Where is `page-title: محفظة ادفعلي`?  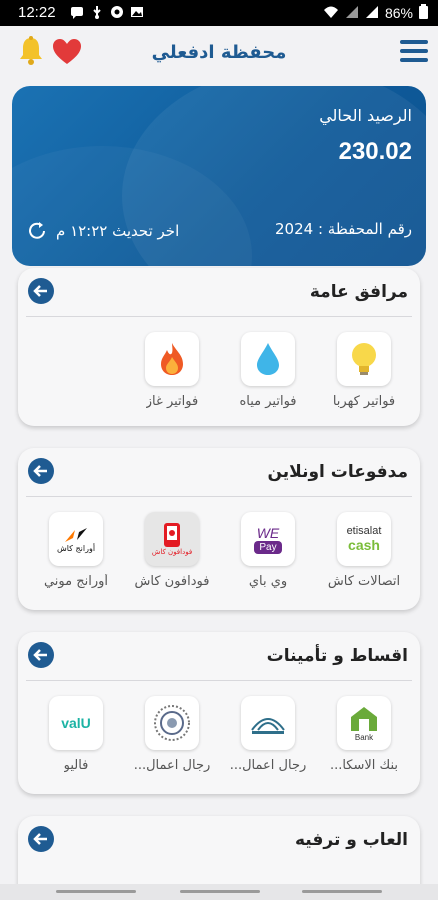
page-title: محفظة ادفعلي is located at coordinates (219, 52).